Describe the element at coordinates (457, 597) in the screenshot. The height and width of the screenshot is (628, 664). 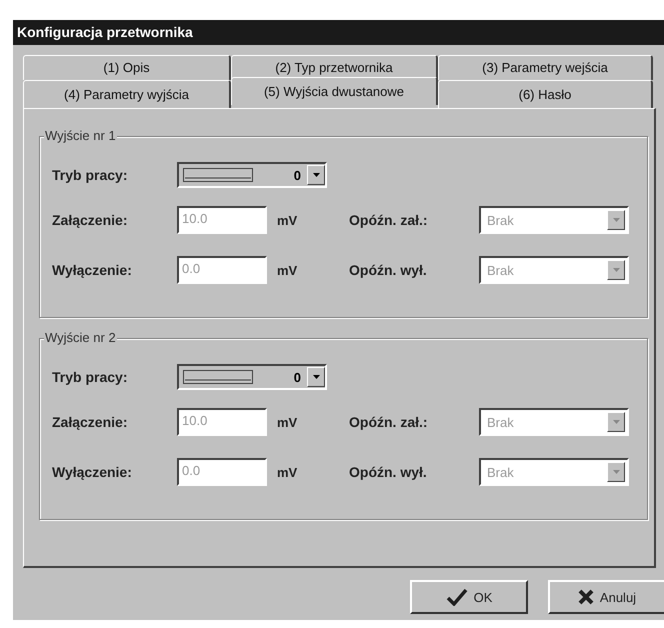
I see `checkmark-icon` at that location.